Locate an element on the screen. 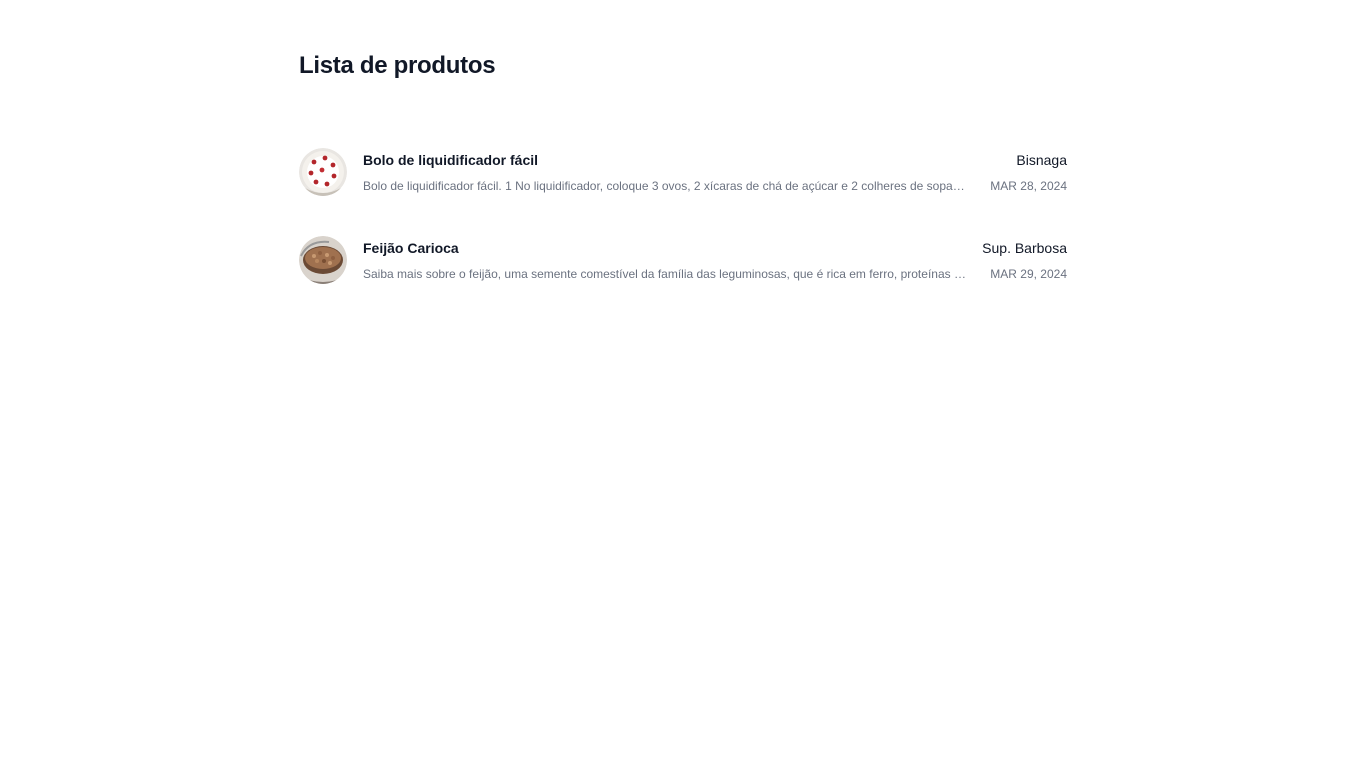 The height and width of the screenshot is (768, 1366). product-name: Bolo de liquidificador fácil is located at coordinates (451, 160).